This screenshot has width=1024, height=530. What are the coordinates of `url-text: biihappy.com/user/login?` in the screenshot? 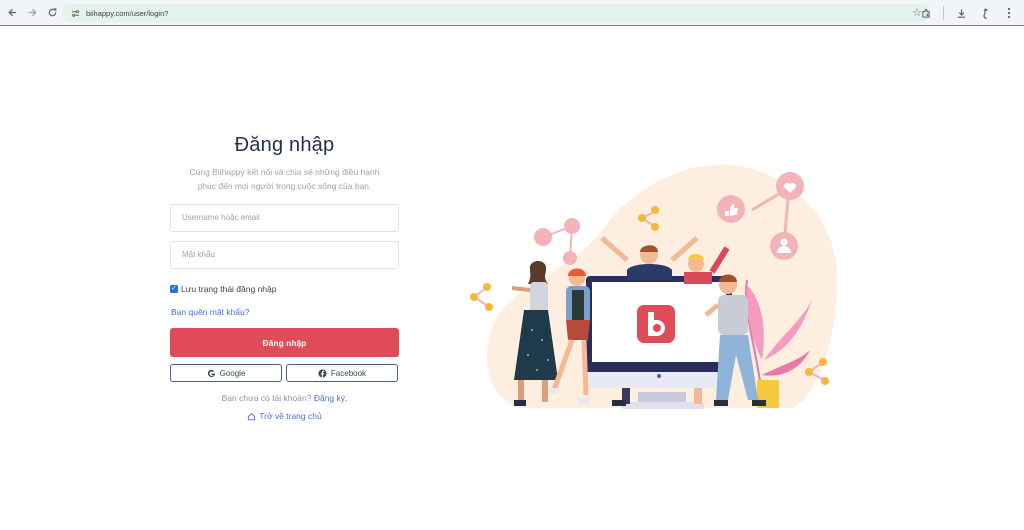 It's located at (127, 13).